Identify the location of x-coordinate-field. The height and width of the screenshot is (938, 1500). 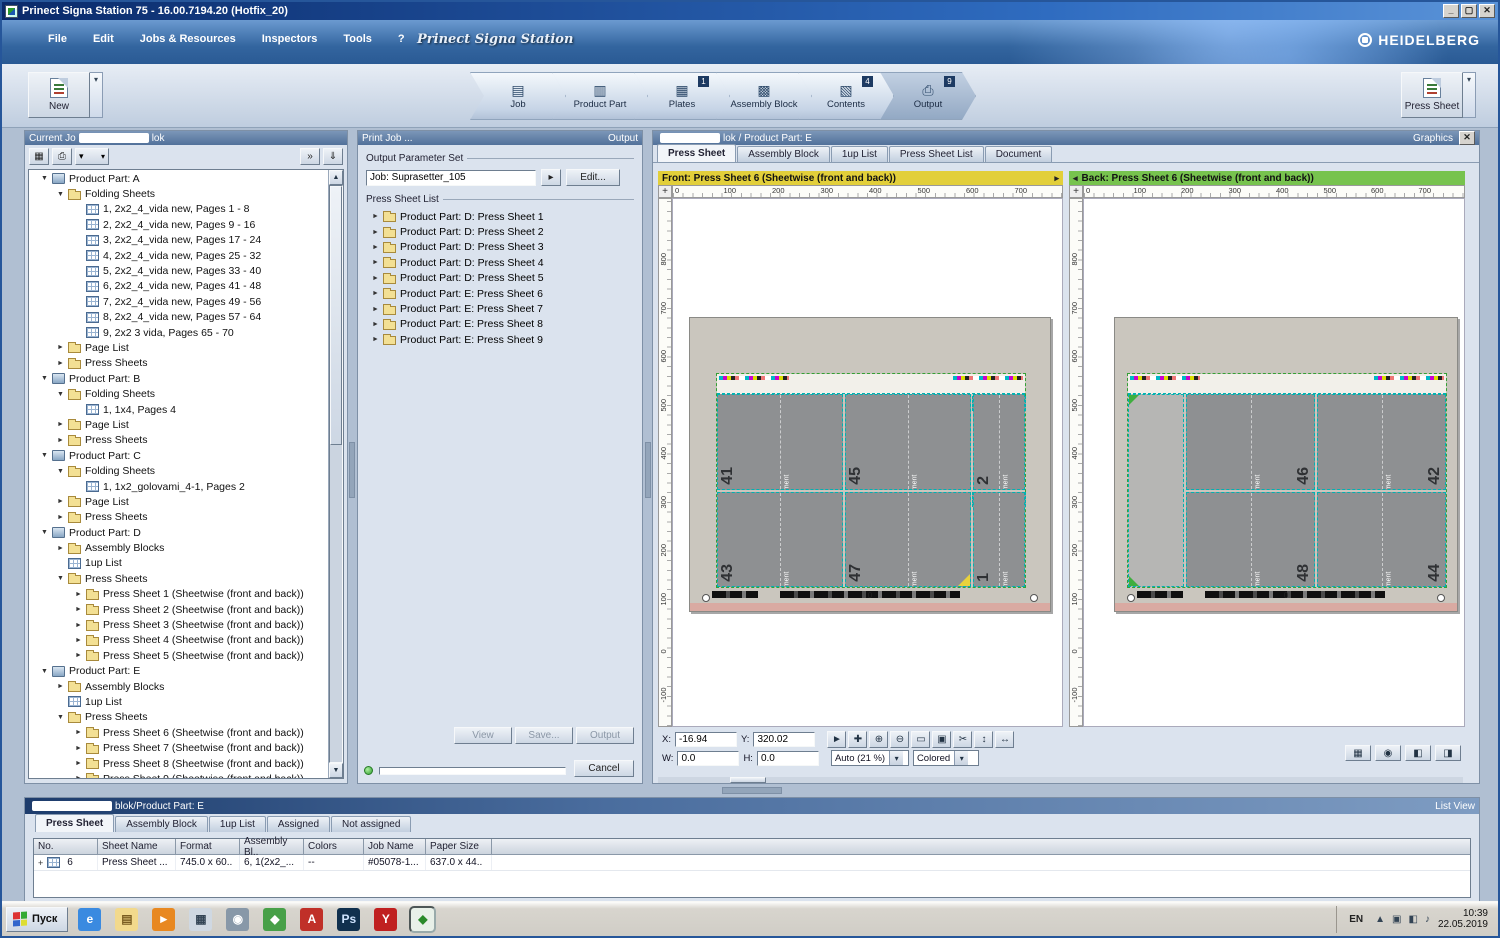
(705, 739).